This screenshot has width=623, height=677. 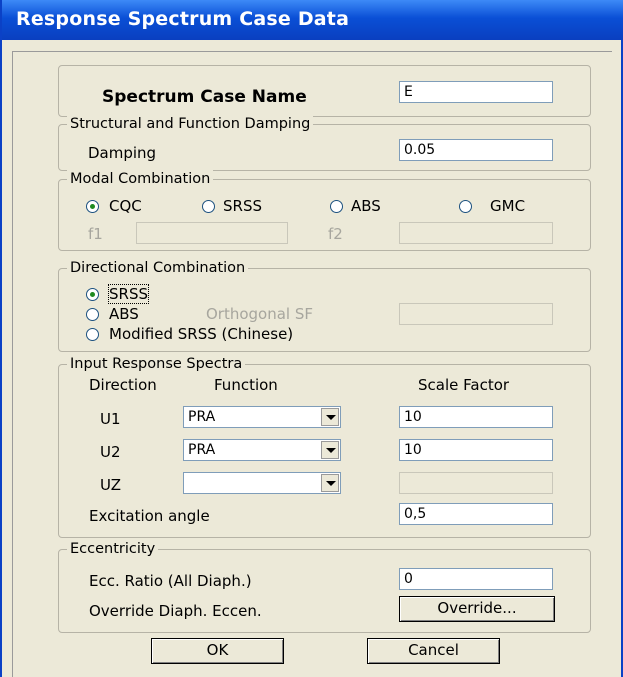 What do you see at coordinates (476, 483) in the screenshot?
I see `scale-factor-input-uz` at bounding box center [476, 483].